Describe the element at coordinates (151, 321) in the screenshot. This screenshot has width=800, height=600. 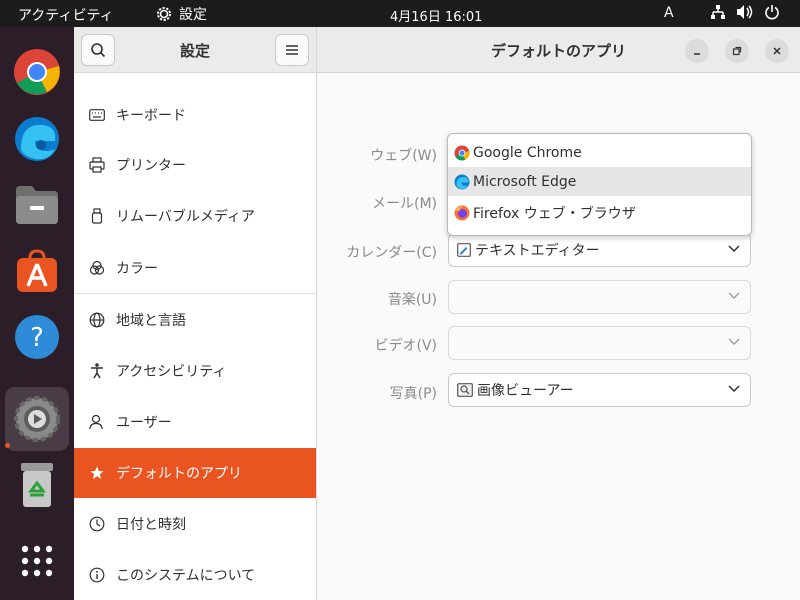
I see `sidebar-item-label: 地域と言語` at that location.